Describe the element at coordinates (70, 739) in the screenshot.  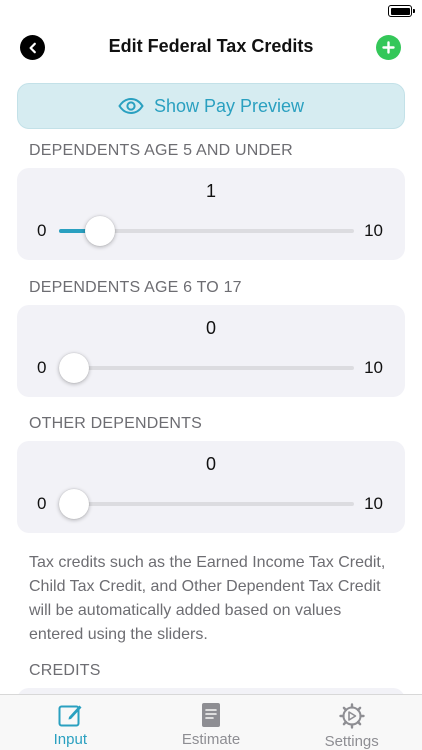
I see `tab-input-label: Input` at that location.